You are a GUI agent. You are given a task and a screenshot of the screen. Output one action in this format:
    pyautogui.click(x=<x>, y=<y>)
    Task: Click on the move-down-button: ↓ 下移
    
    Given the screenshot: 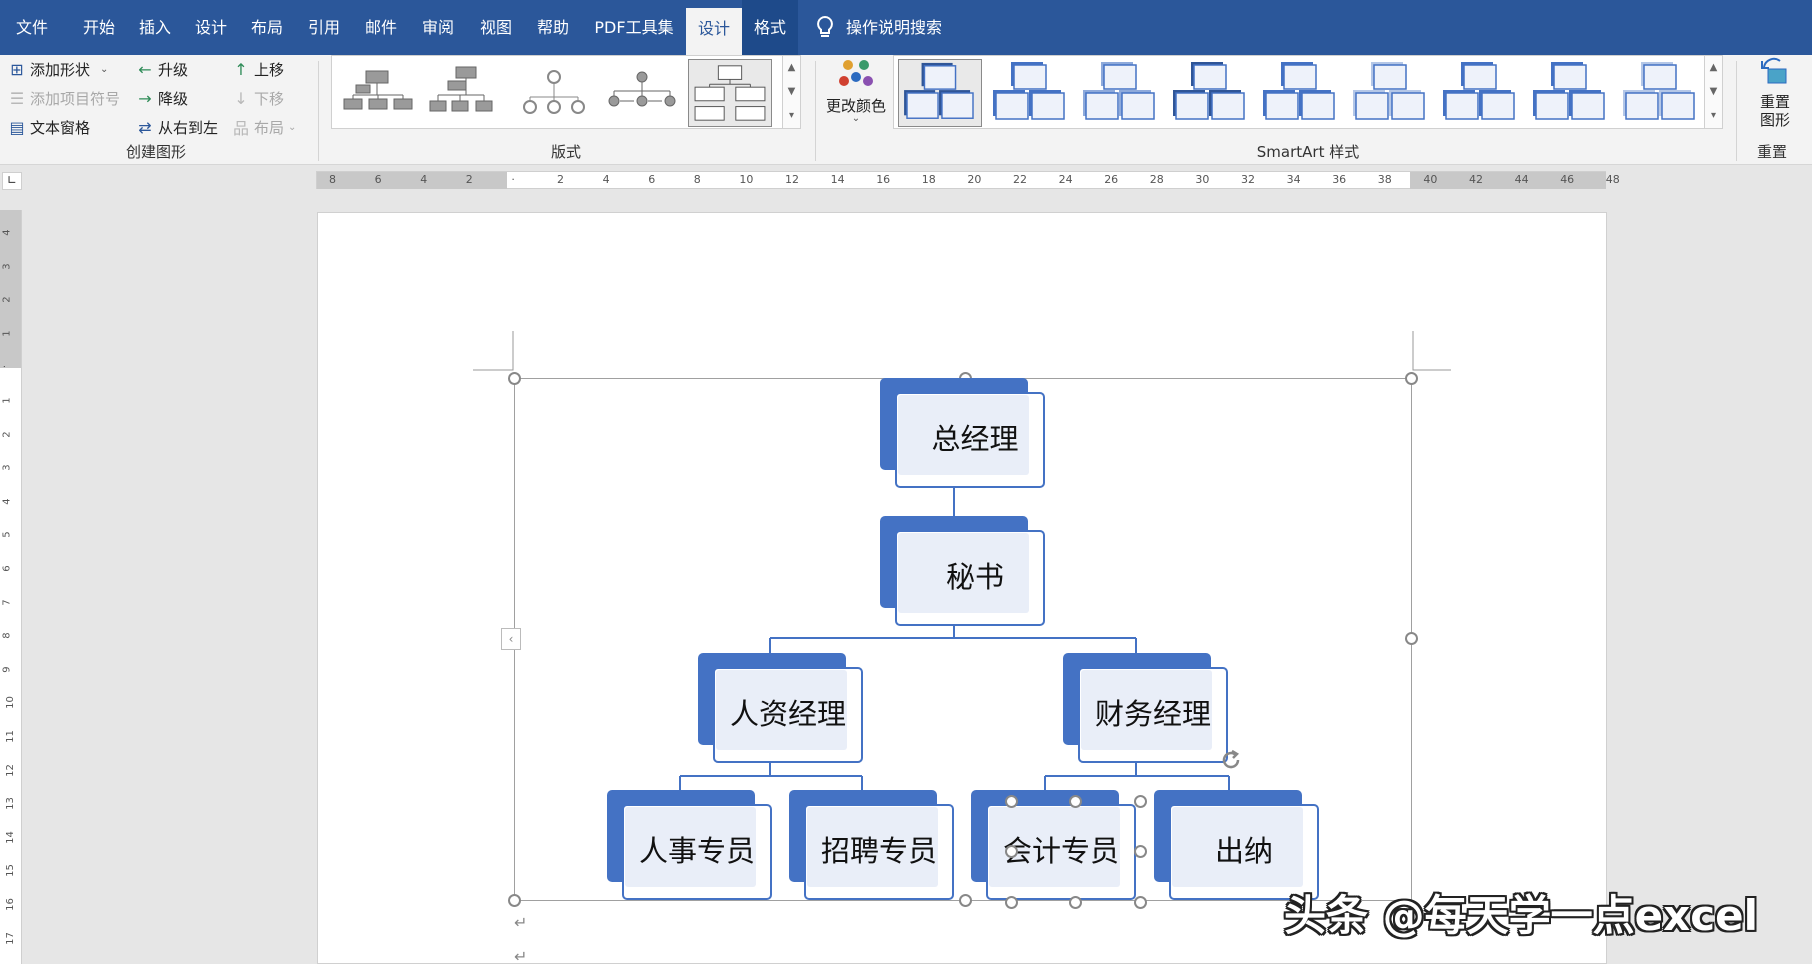 What is the action you would take?
    pyautogui.click(x=258, y=98)
    